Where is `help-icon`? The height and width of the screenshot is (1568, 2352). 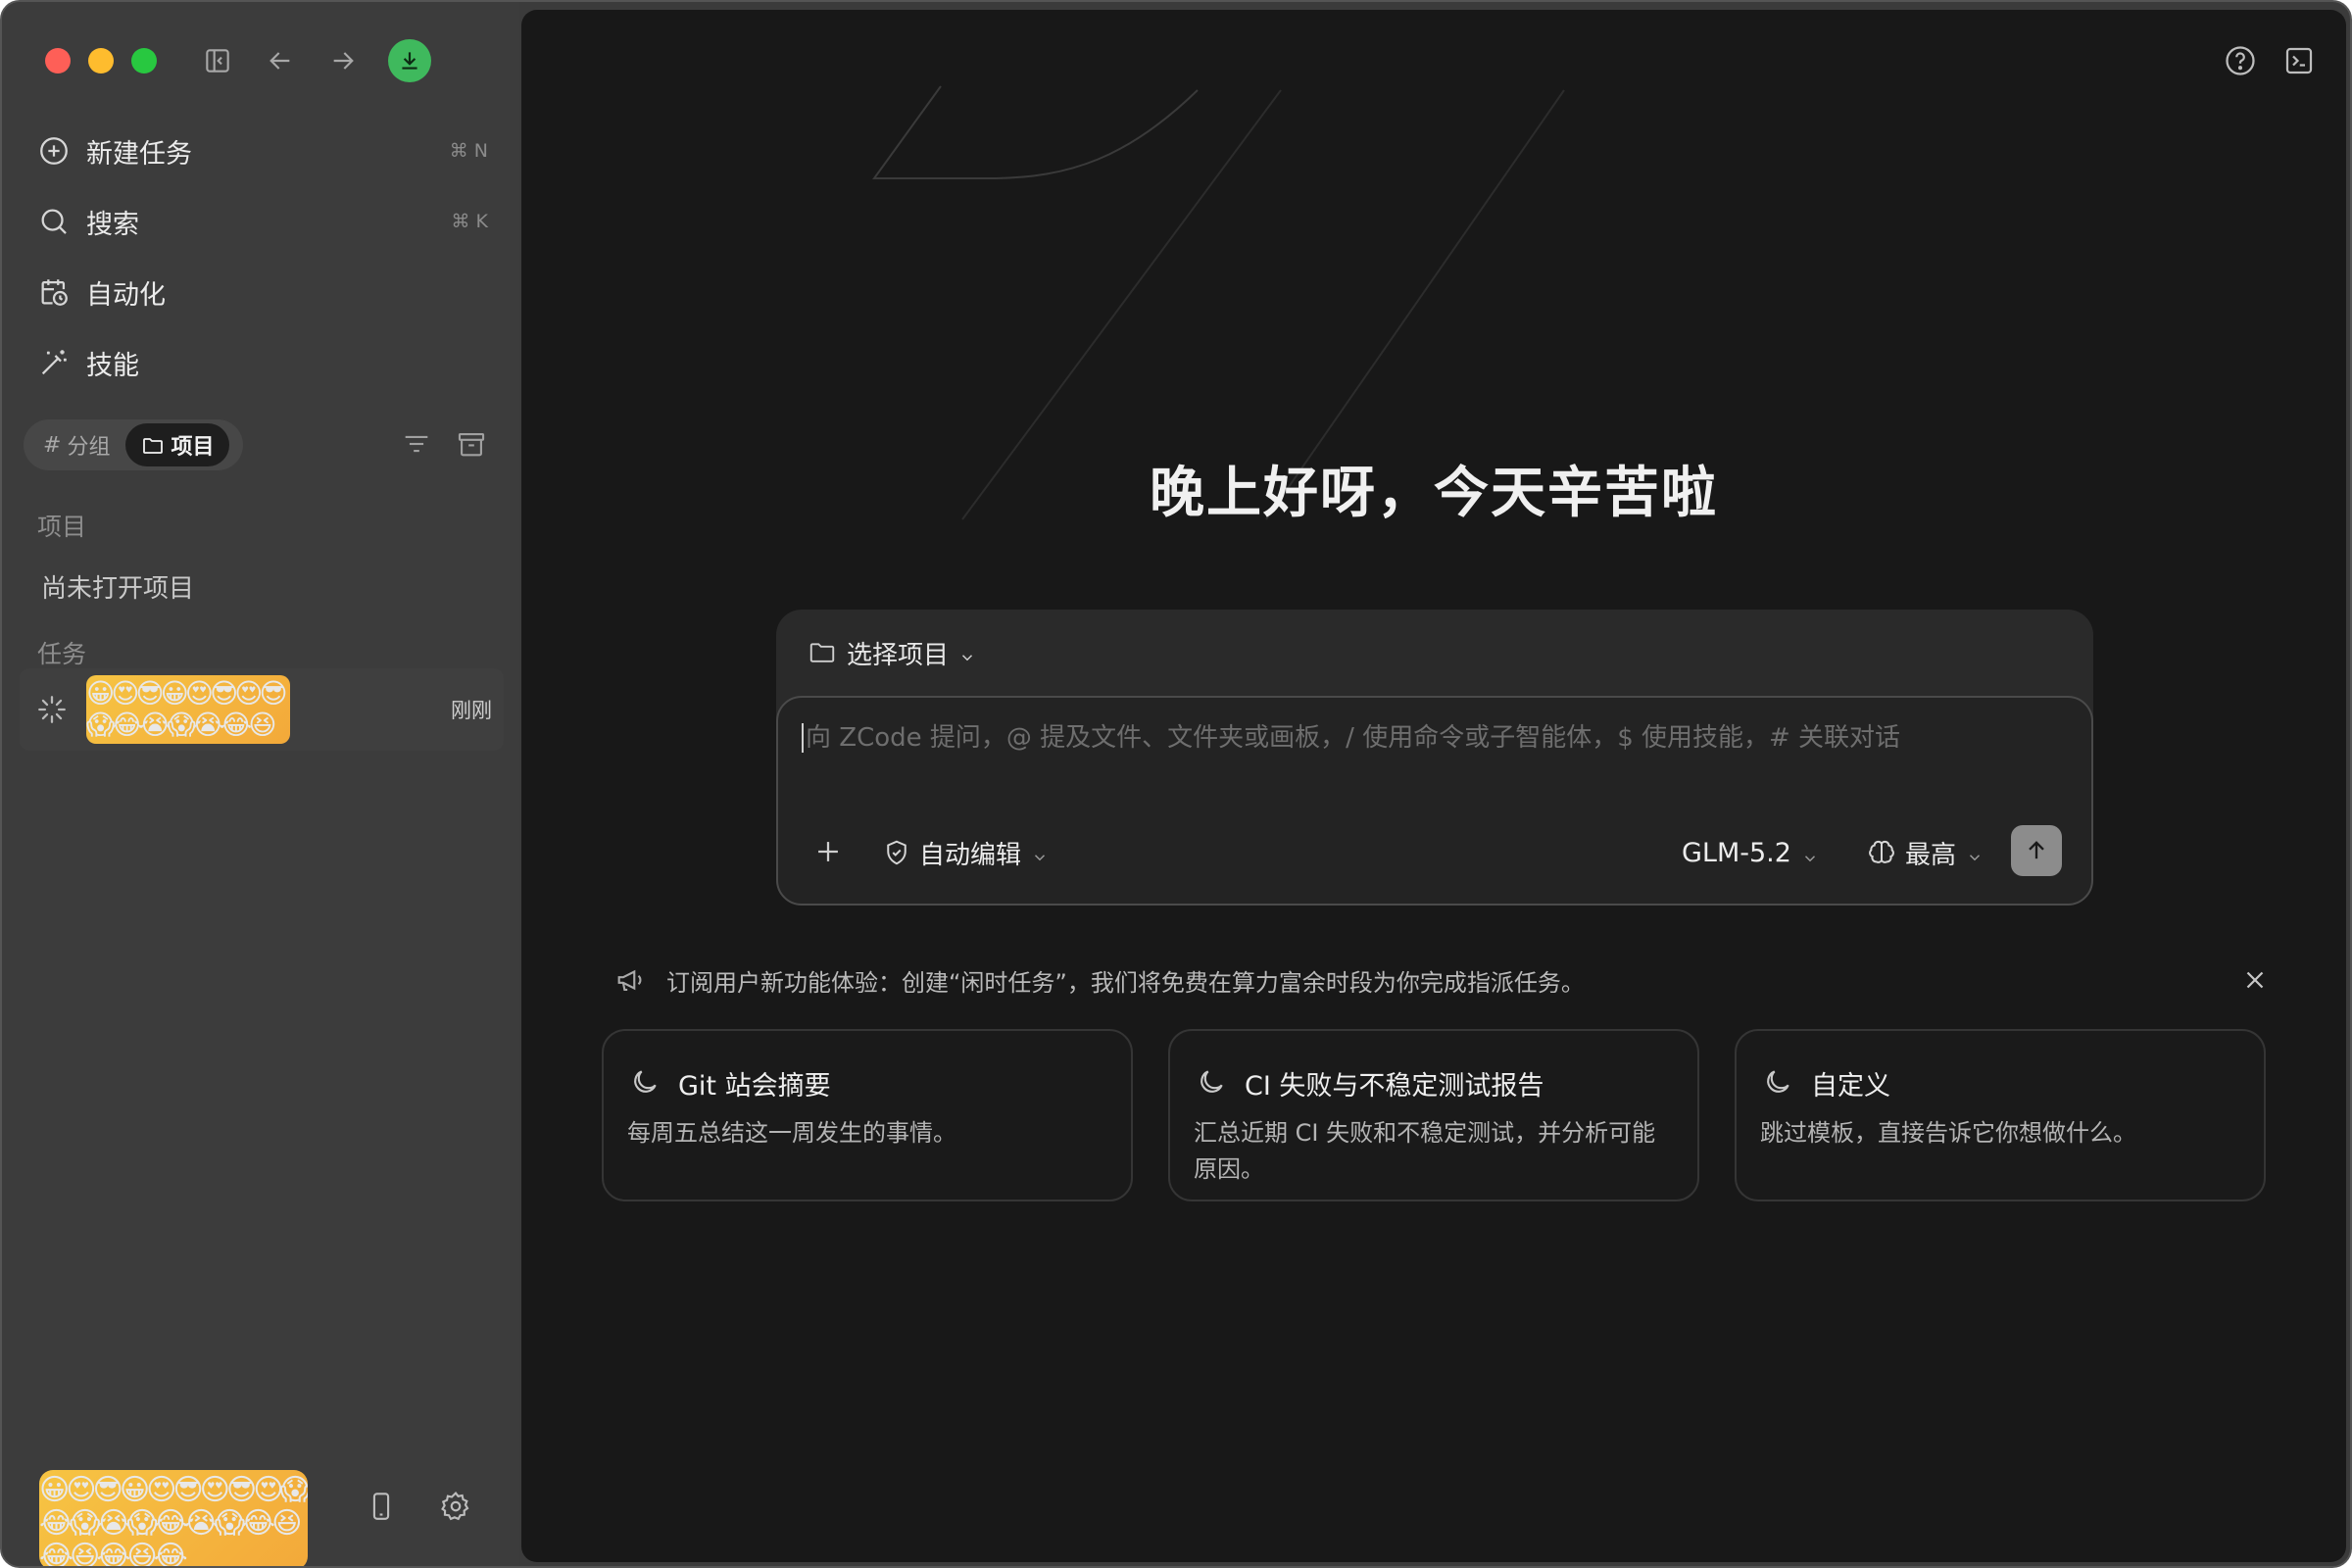 help-icon is located at coordinates (2240, 60).